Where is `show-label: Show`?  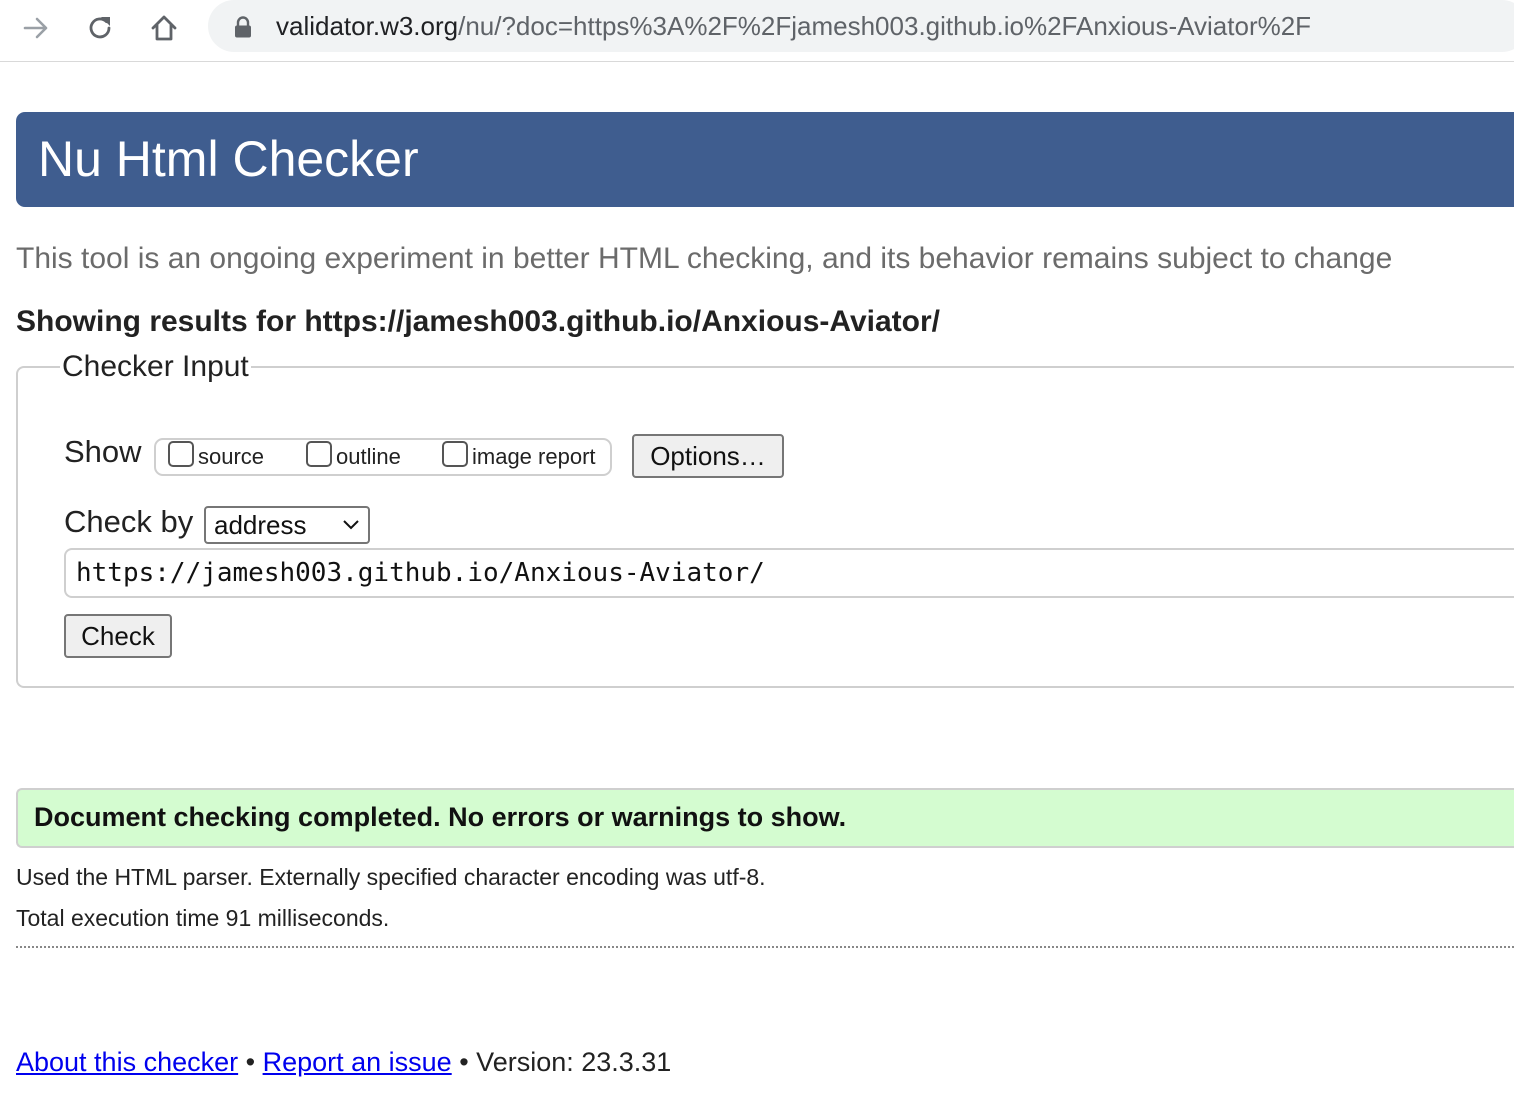 show-label: Show is located at coordinates (103, 451).